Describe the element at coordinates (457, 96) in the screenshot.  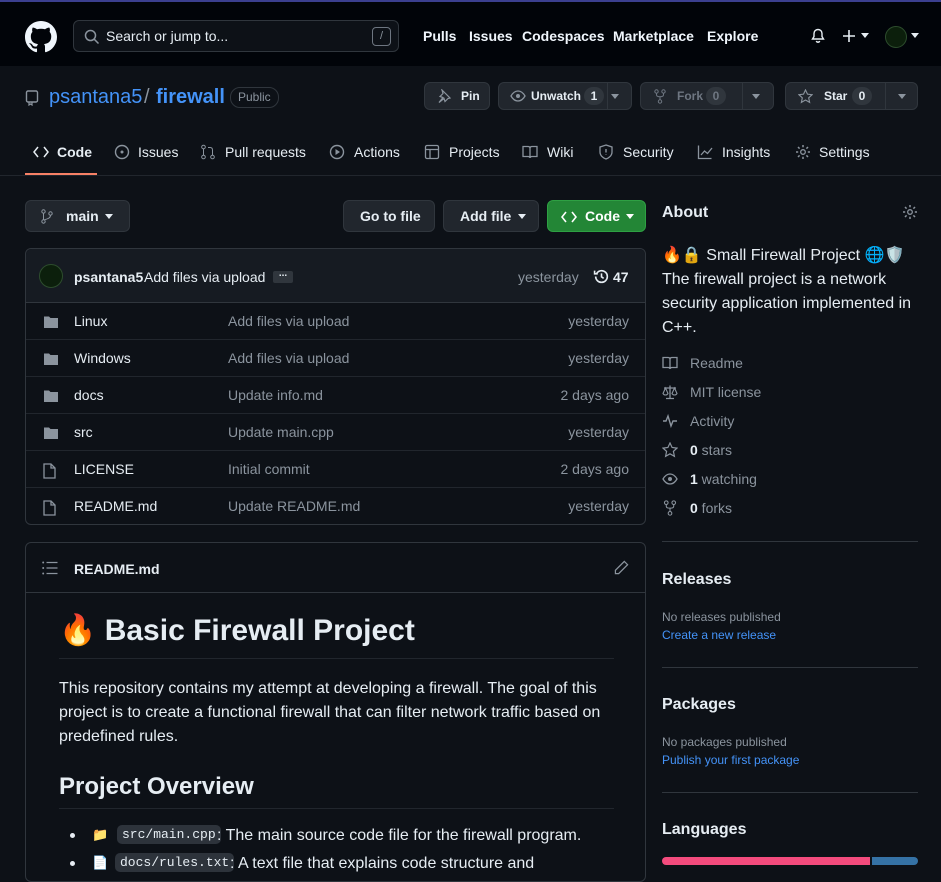
I see `pin-button: Pin` at that location.